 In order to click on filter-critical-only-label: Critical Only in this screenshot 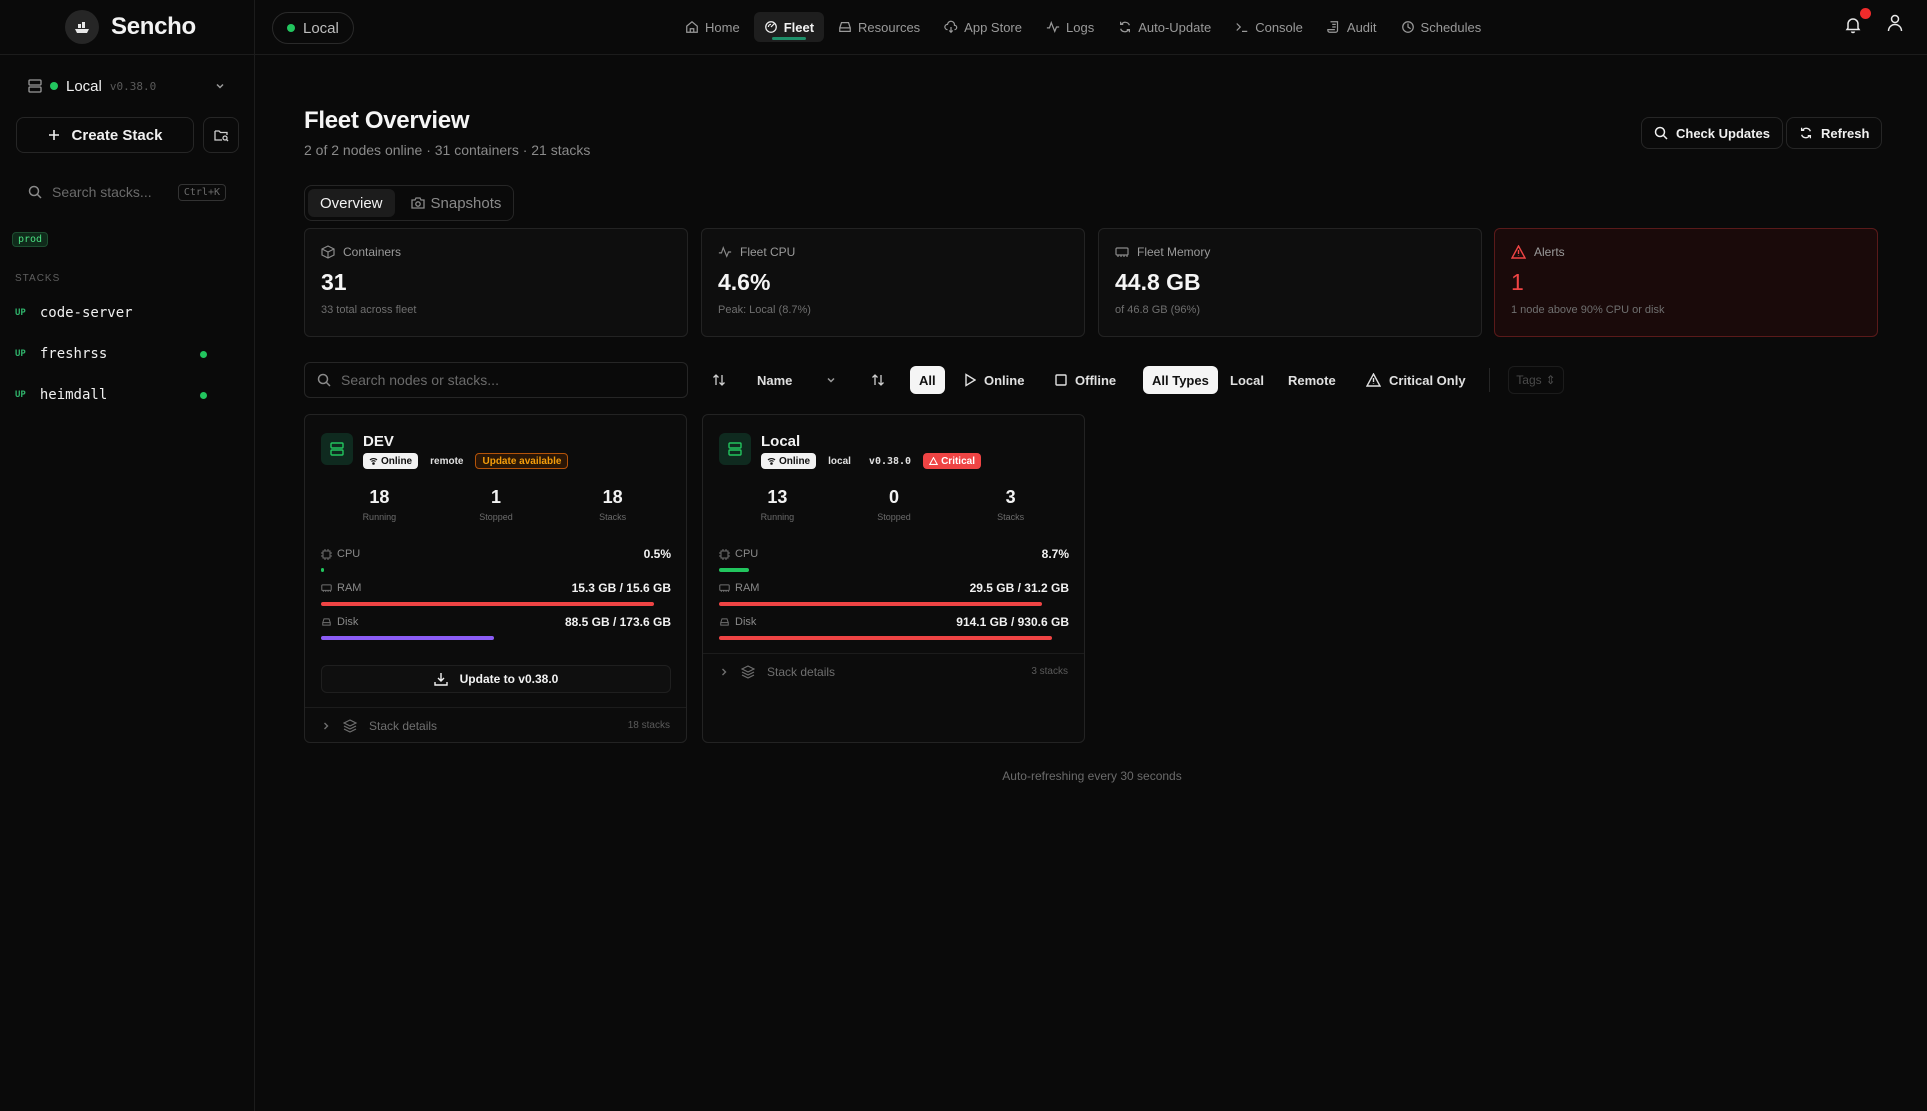, I will do `click(1427, 380)`.